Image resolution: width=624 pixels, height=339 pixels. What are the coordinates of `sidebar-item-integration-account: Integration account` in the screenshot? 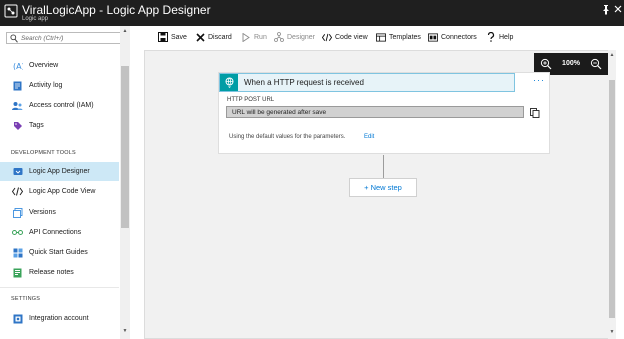 It's located at (59, 318).